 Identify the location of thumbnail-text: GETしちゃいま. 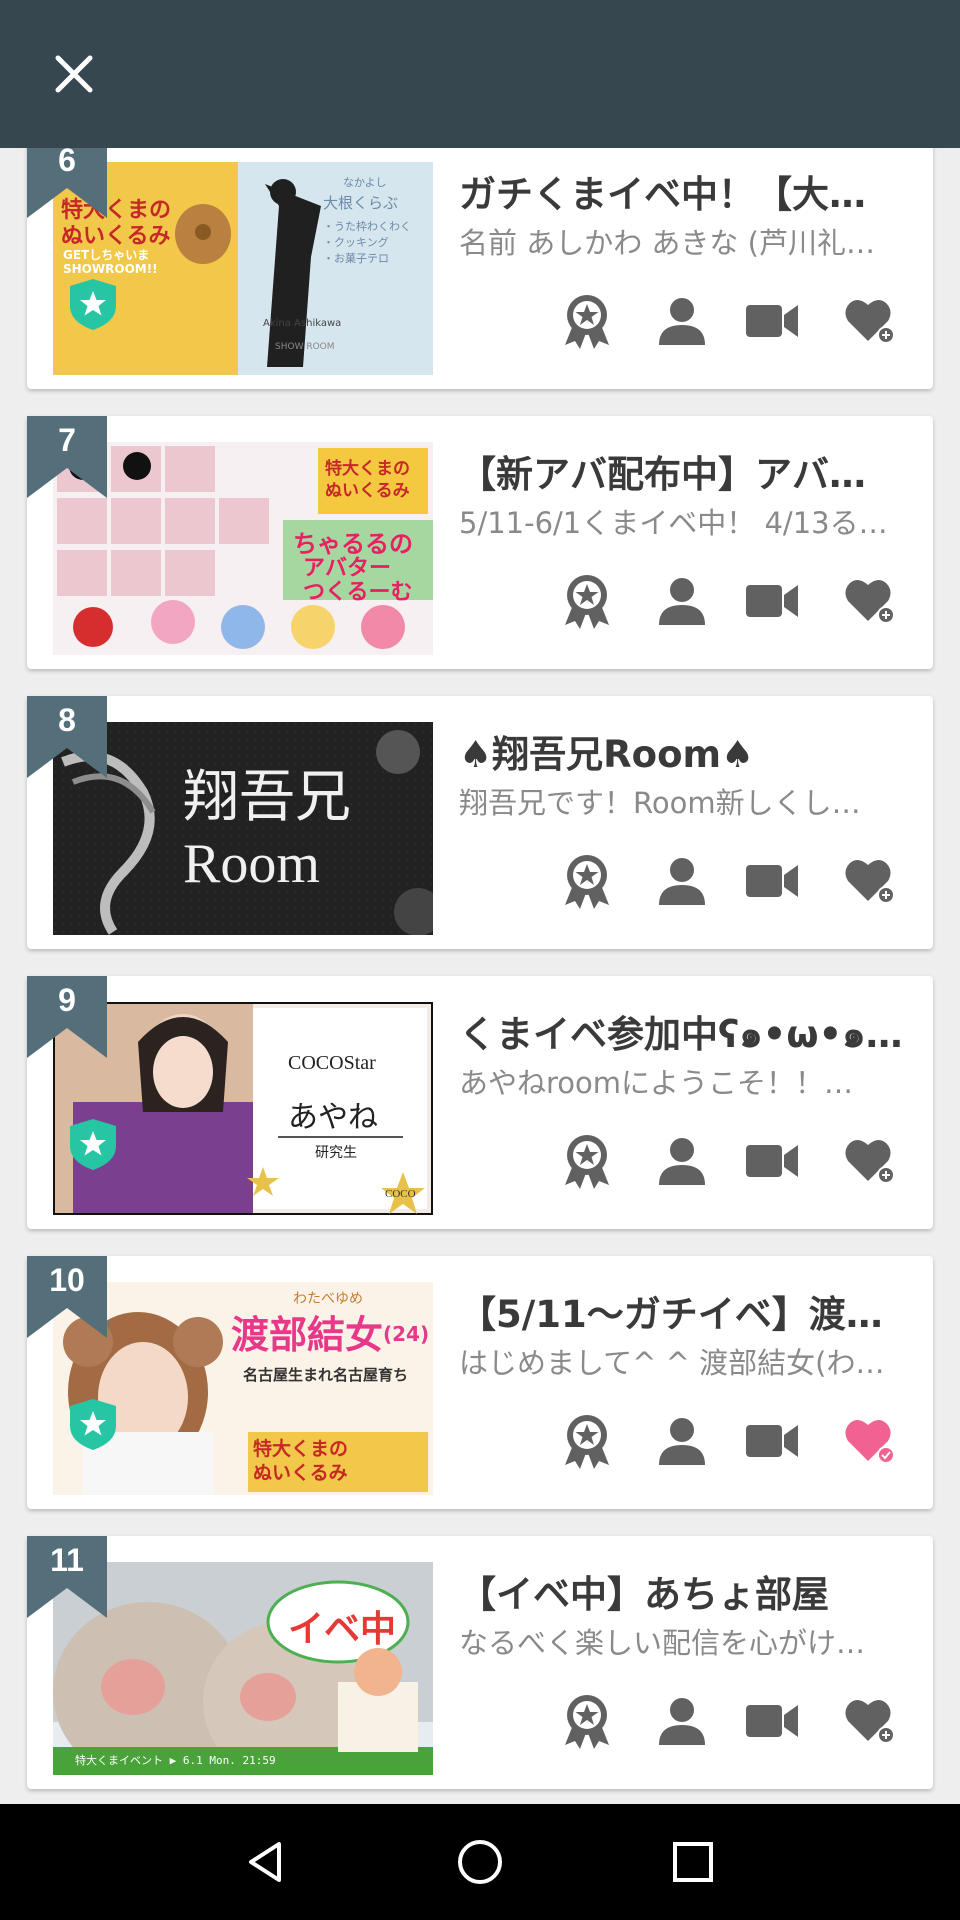
(106, 255).